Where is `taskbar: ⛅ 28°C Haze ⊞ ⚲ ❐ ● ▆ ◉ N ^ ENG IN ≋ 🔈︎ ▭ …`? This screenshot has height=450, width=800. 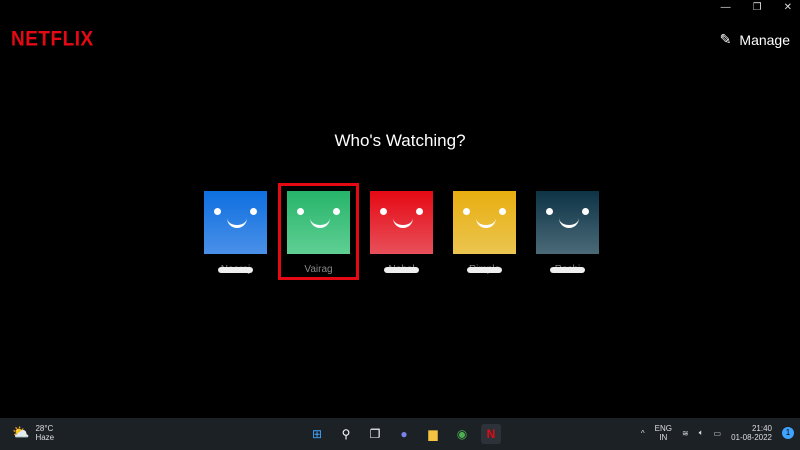 taskbar: ⛅ 28°C Haze ⊞ ⚲ ❐ ● ▆ ◉ N ^ ENG IN ≋ 🔈︎ ▭ … is located at coordinates (400, 434).